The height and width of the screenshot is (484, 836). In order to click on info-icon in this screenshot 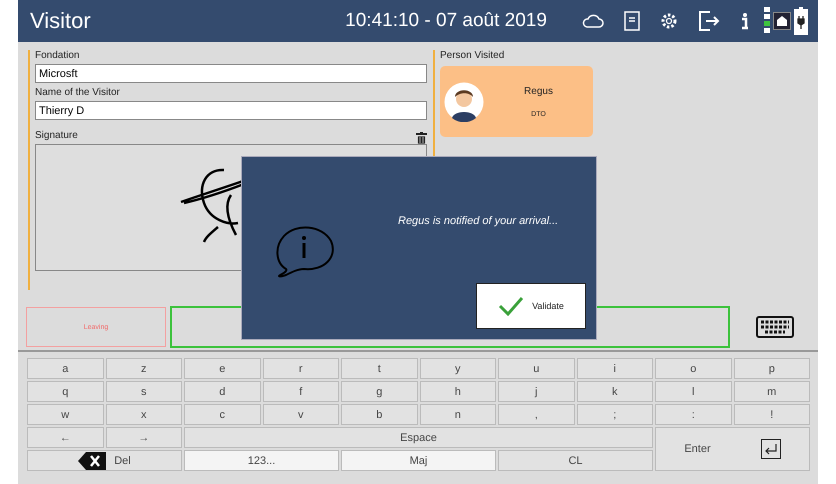, I will do `click(745, 21)`.